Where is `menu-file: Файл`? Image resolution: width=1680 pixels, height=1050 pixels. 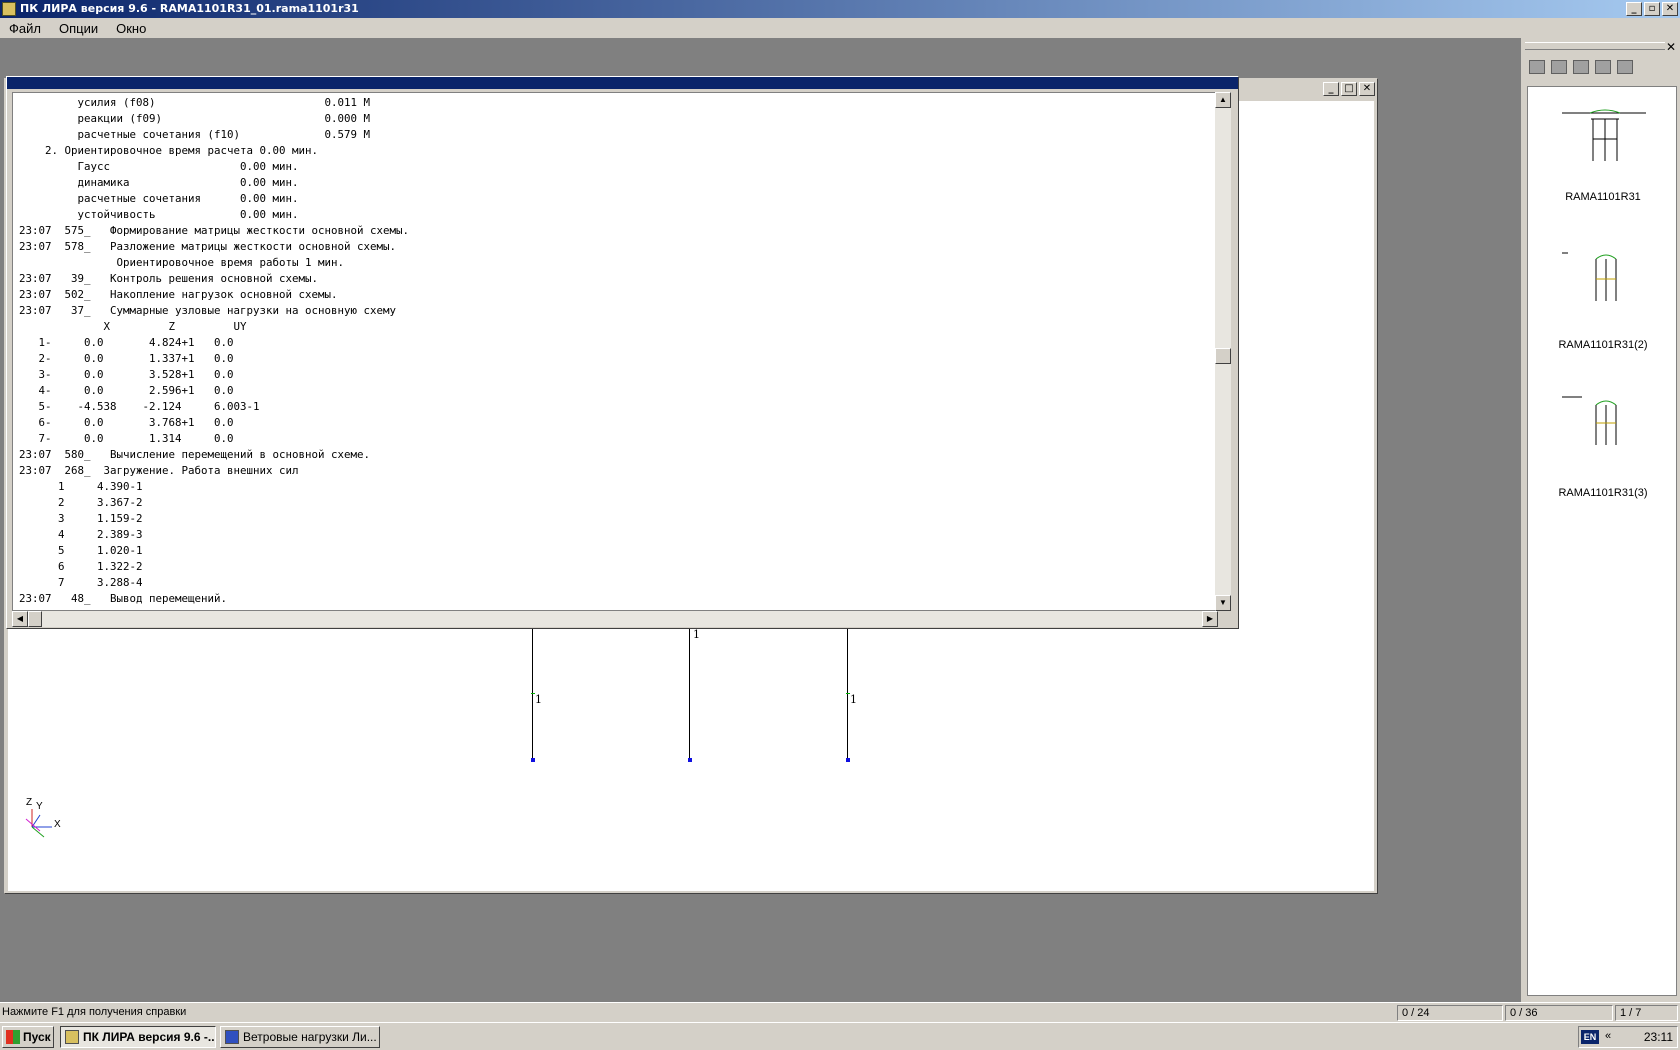 menu-file: Файл is located at coordinates (25, 28).